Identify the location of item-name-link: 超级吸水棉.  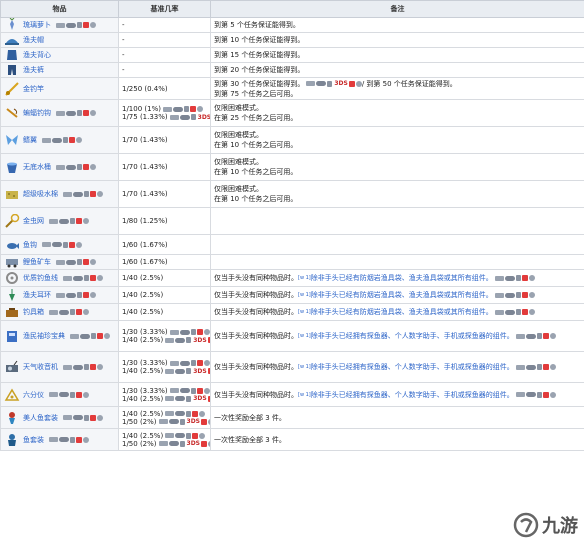
(40, 194).